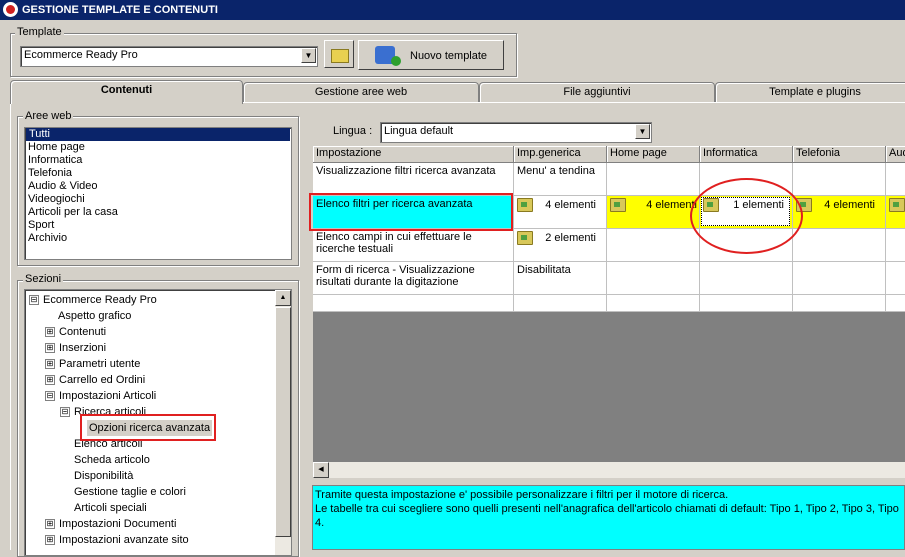  Describe the element at coordinates (92, 364) in the screenshot. I see `tree-item: ⊞ Parametri utente` at that location.